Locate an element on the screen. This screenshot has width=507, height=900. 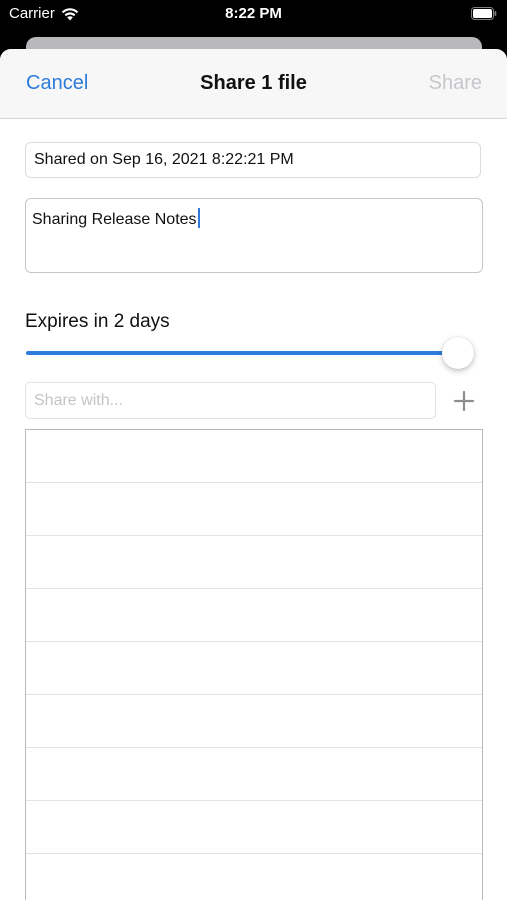
battery-icon is located at coordinates (484, 13).